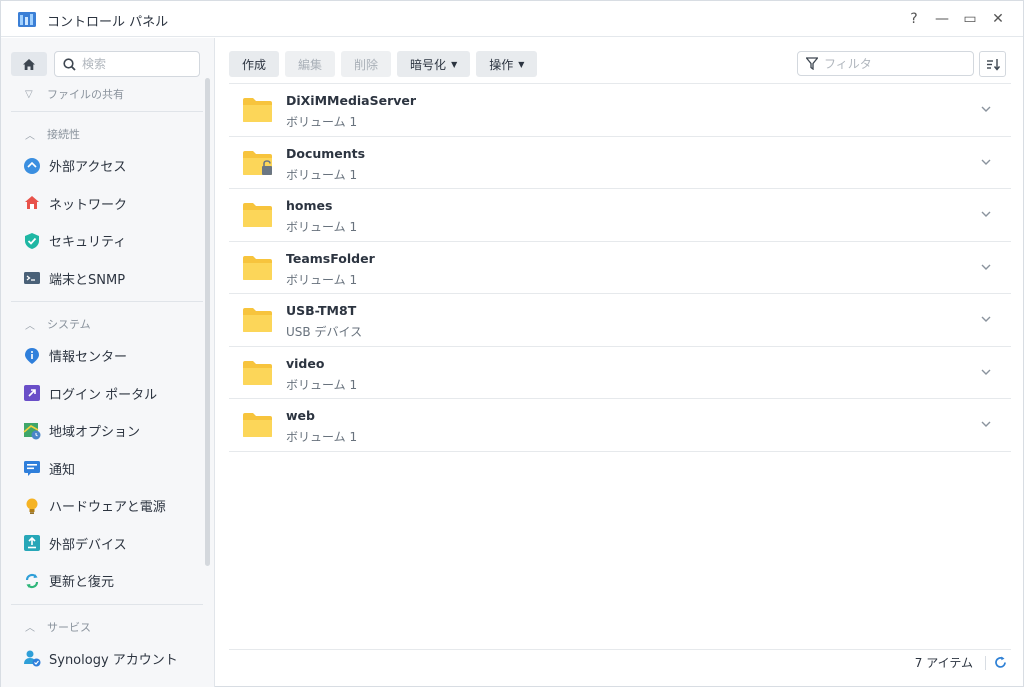 The height and width of the screenshot is (687, 1024). I want to click on sort-button, so click(992, 64).